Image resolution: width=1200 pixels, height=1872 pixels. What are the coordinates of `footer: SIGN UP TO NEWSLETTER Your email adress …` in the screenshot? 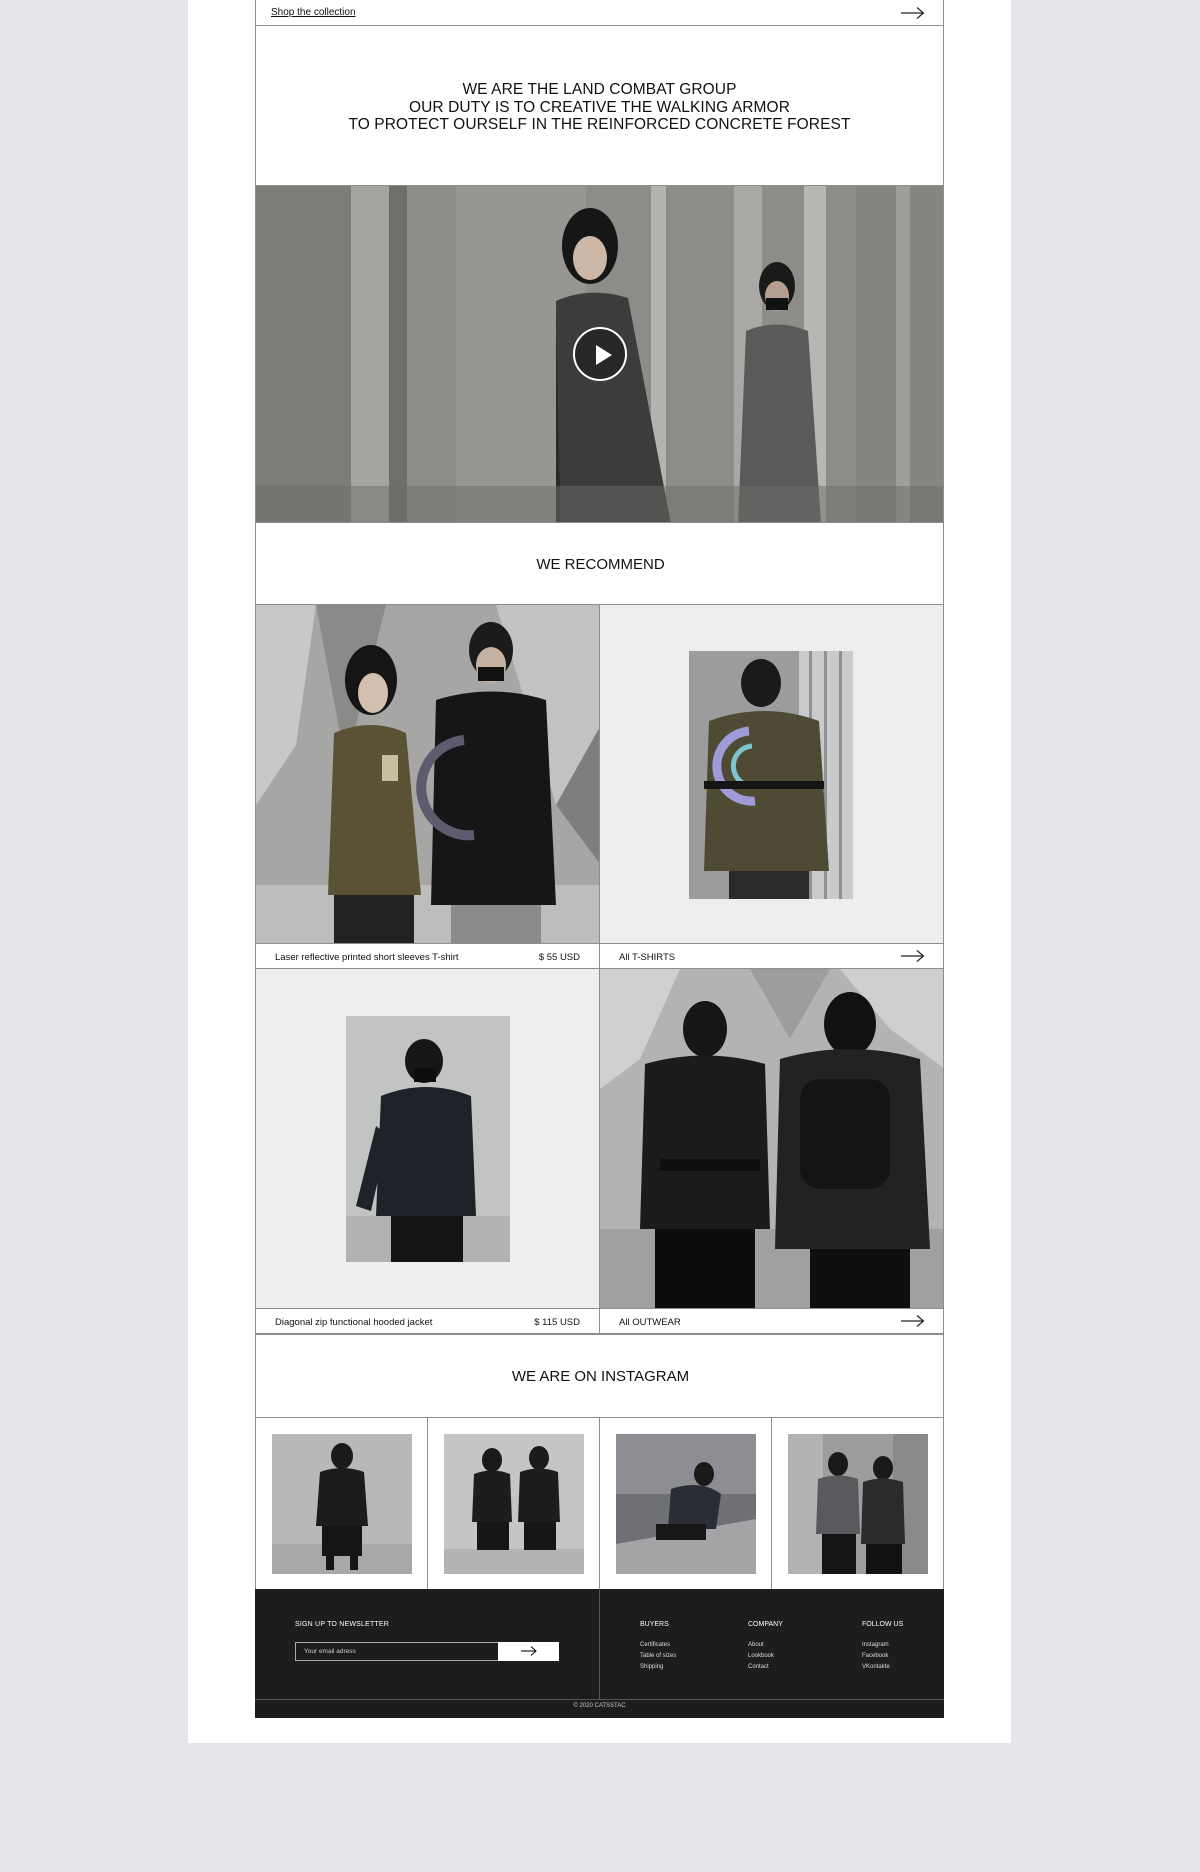 It's located at (599, 1653).